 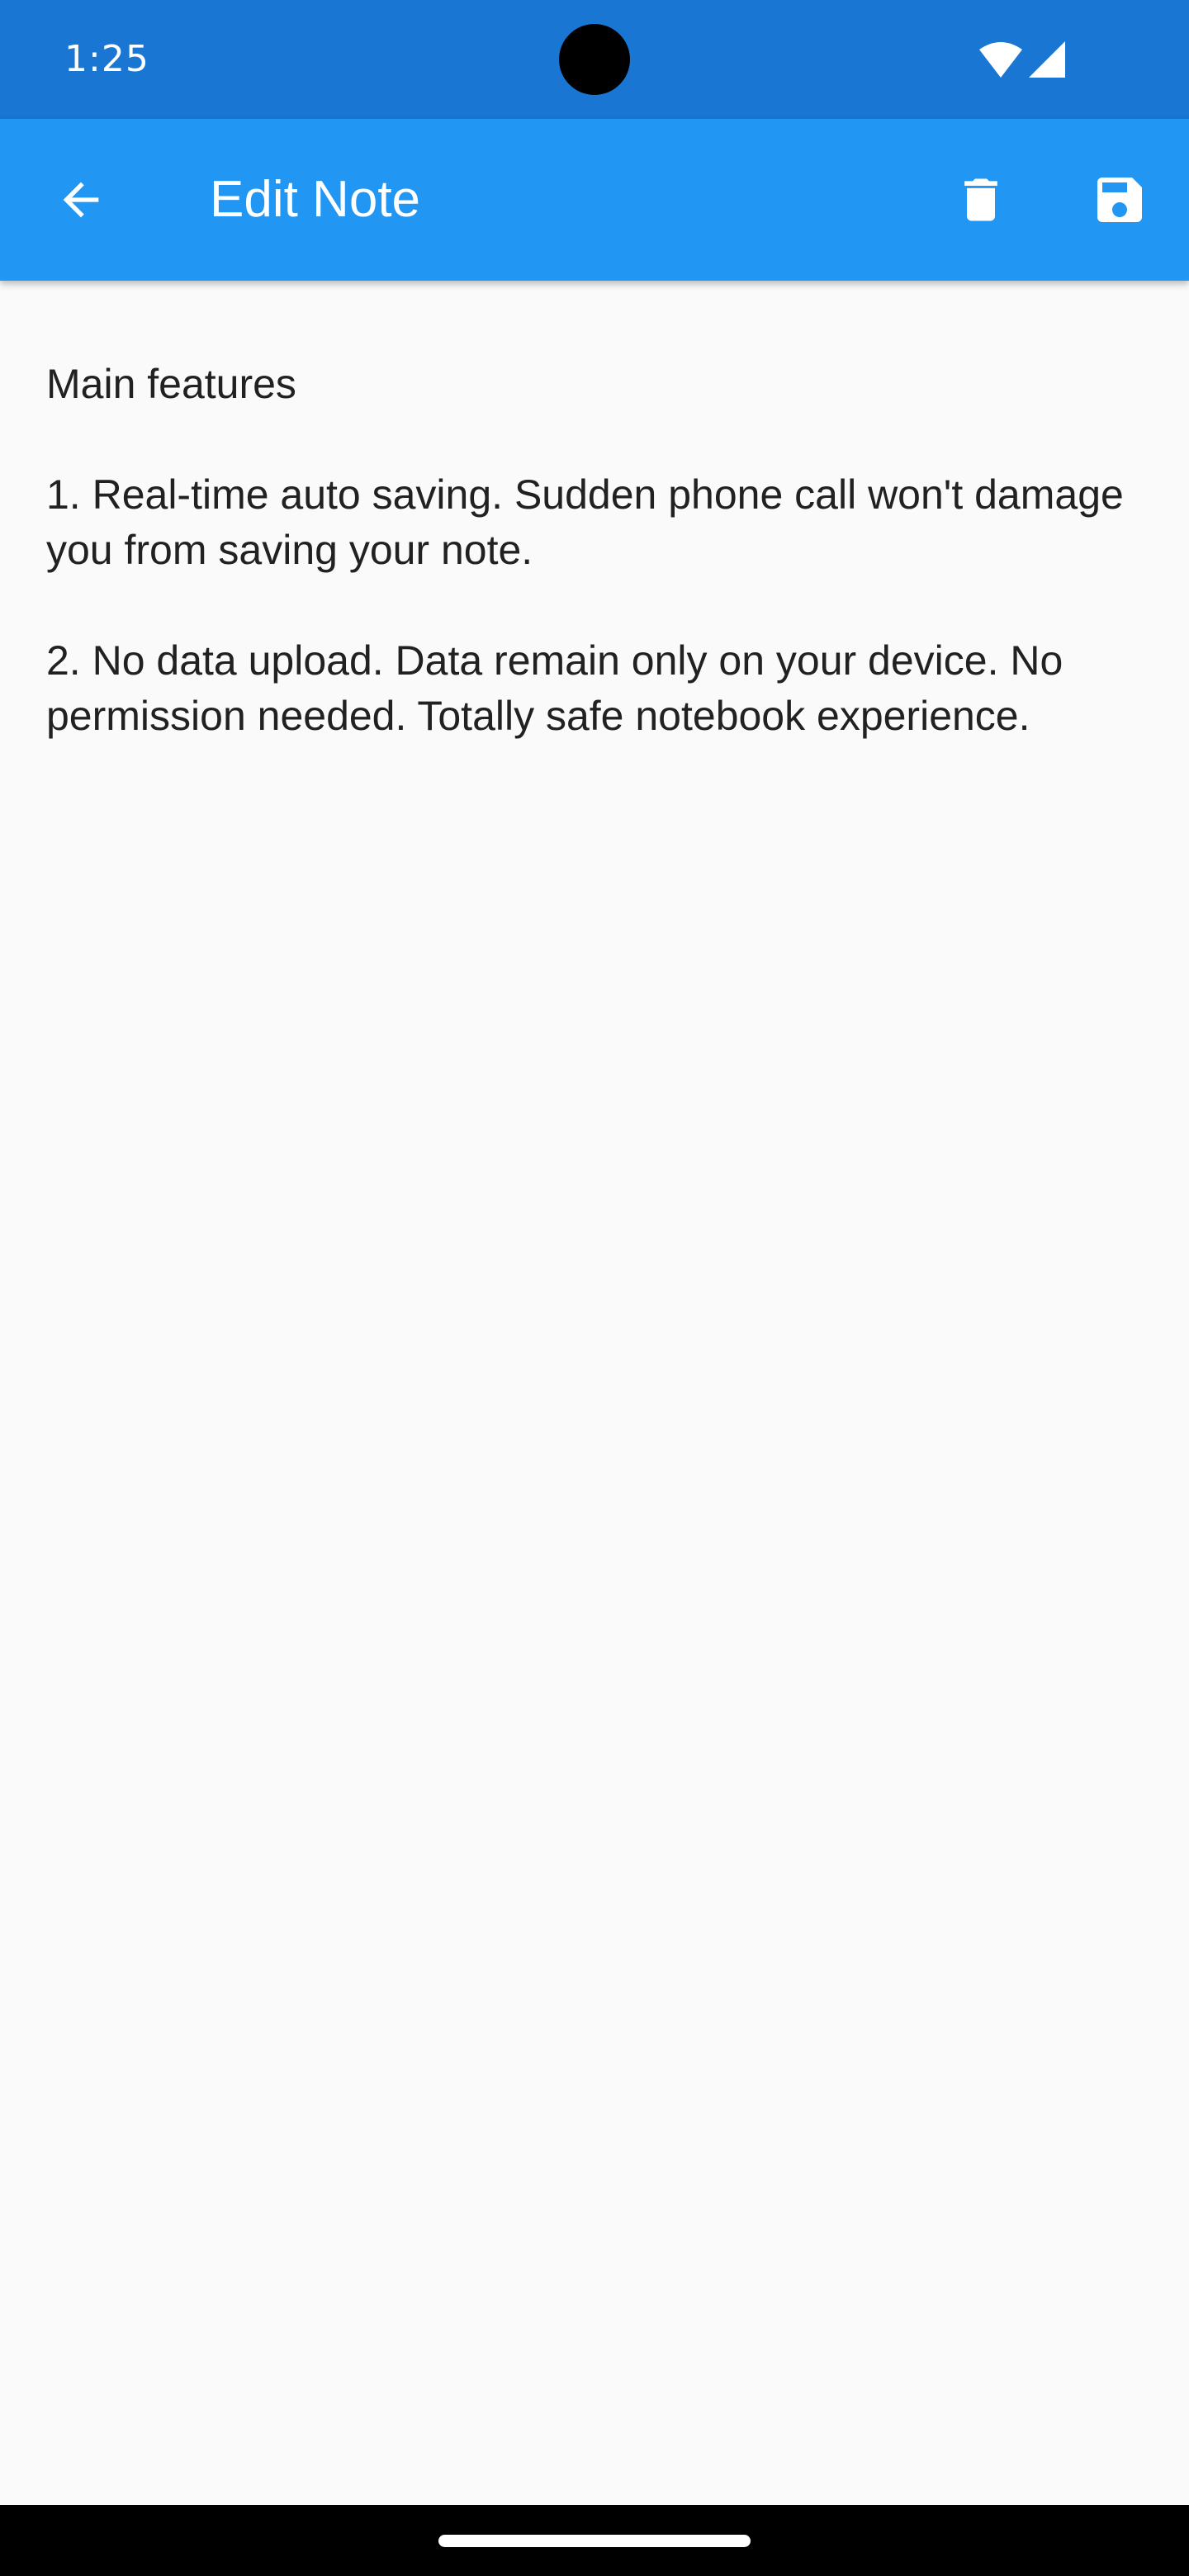 I want to click on status-time: 1:25, so click(x=106, y=59).